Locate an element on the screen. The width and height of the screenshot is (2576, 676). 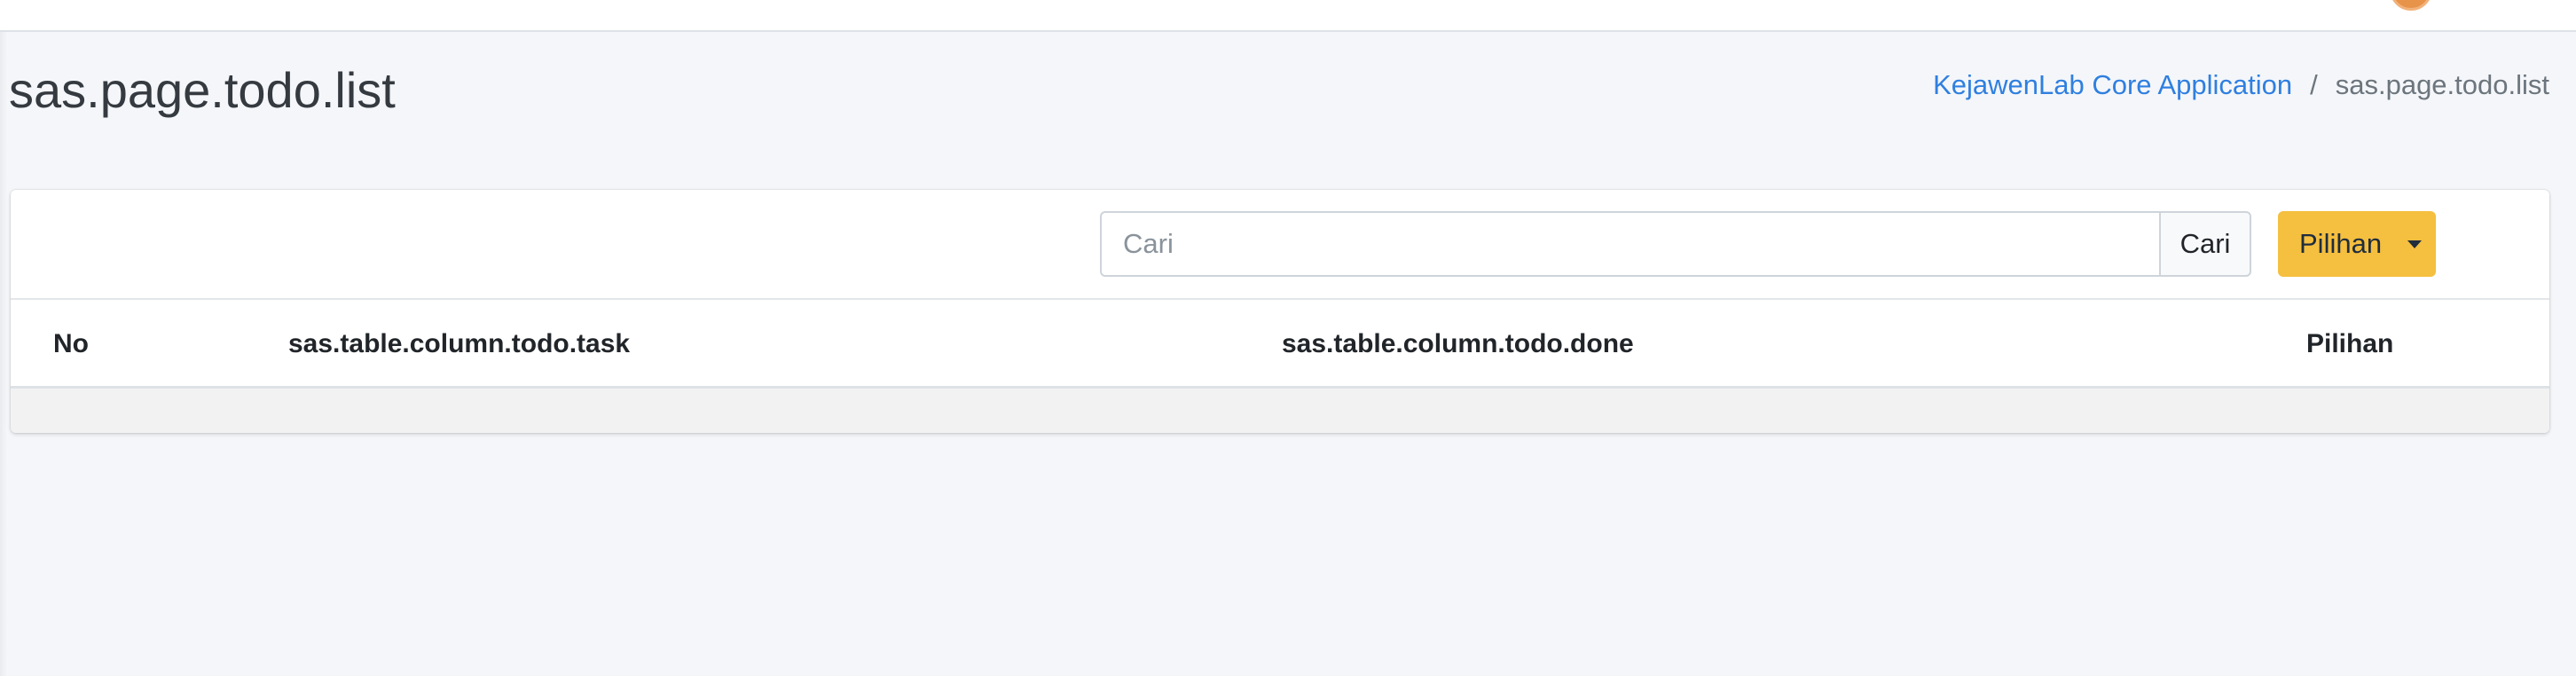
page-title: sas.page.todo.list is located at coordinates (202, 90).